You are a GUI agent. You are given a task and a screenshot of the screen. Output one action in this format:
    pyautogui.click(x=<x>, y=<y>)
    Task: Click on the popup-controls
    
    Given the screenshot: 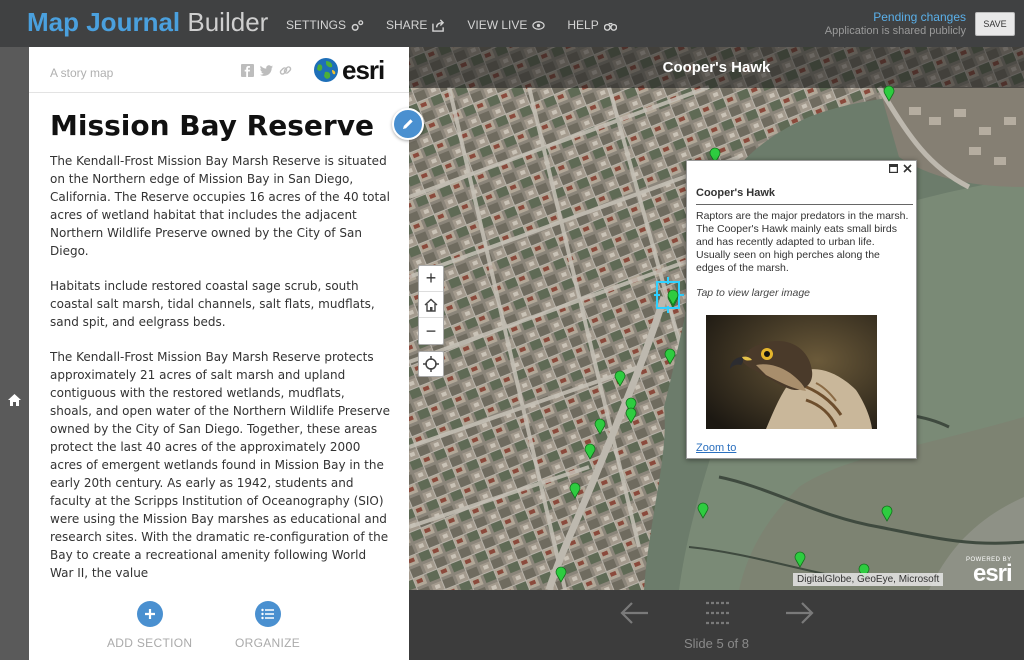 What is the action you would take?
    pyautogui.click(x=900, y=170)
    